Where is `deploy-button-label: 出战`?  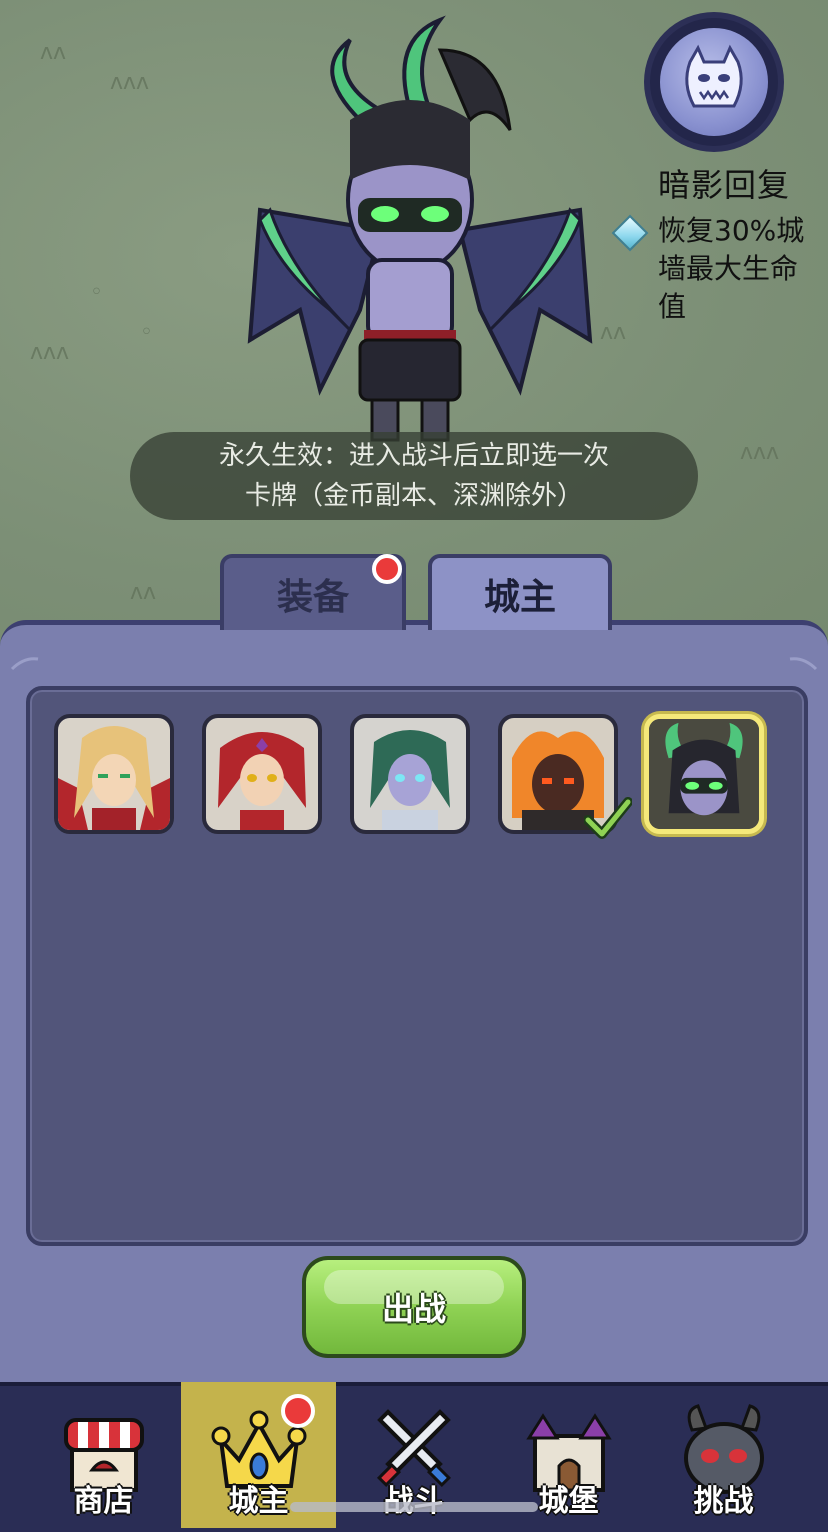 deploy-button-label: 出战 is located at coordinates (413, 1309).